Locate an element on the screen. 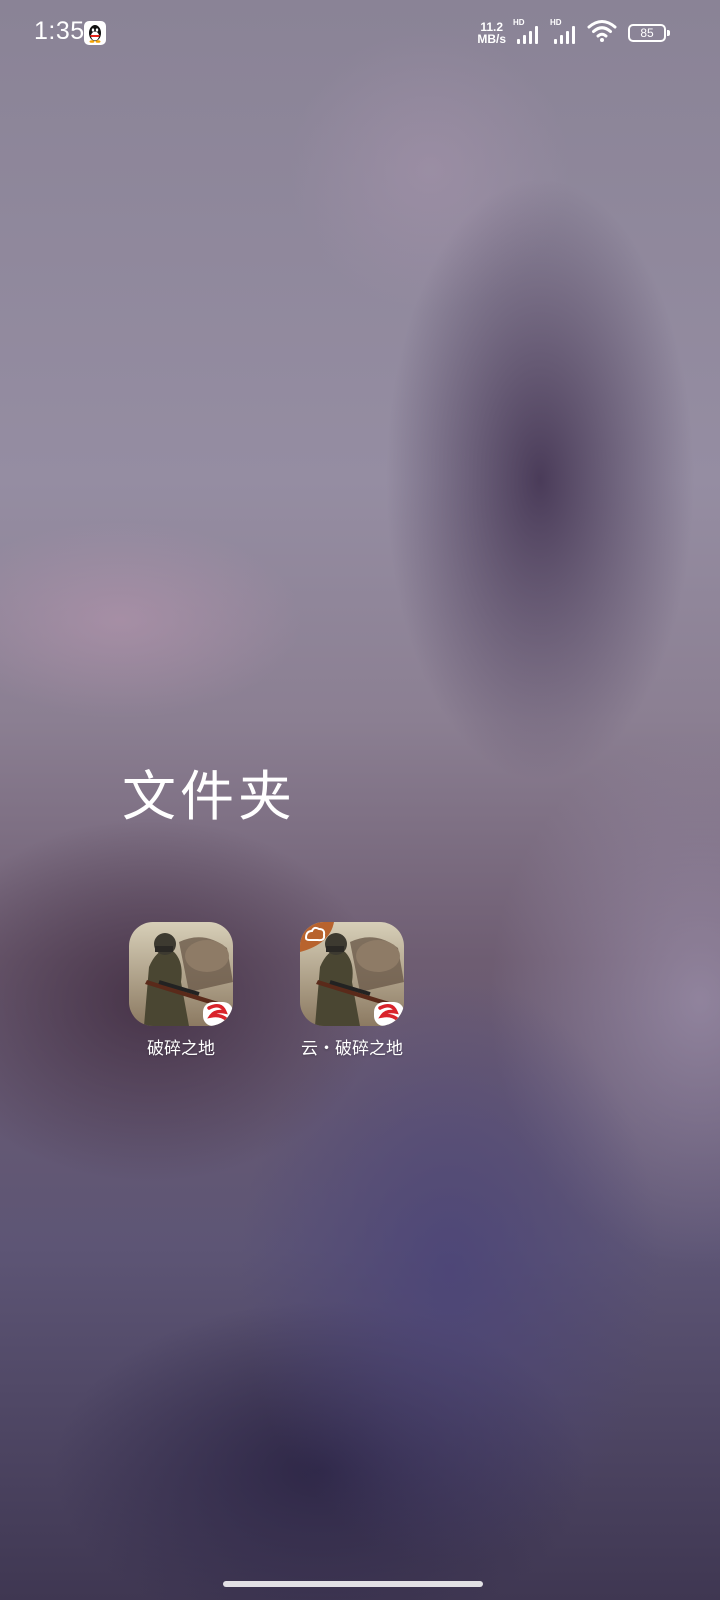  app-shortcut-cloud-broken-land: 云・破碎之地 is located at coordinates (352, 990).